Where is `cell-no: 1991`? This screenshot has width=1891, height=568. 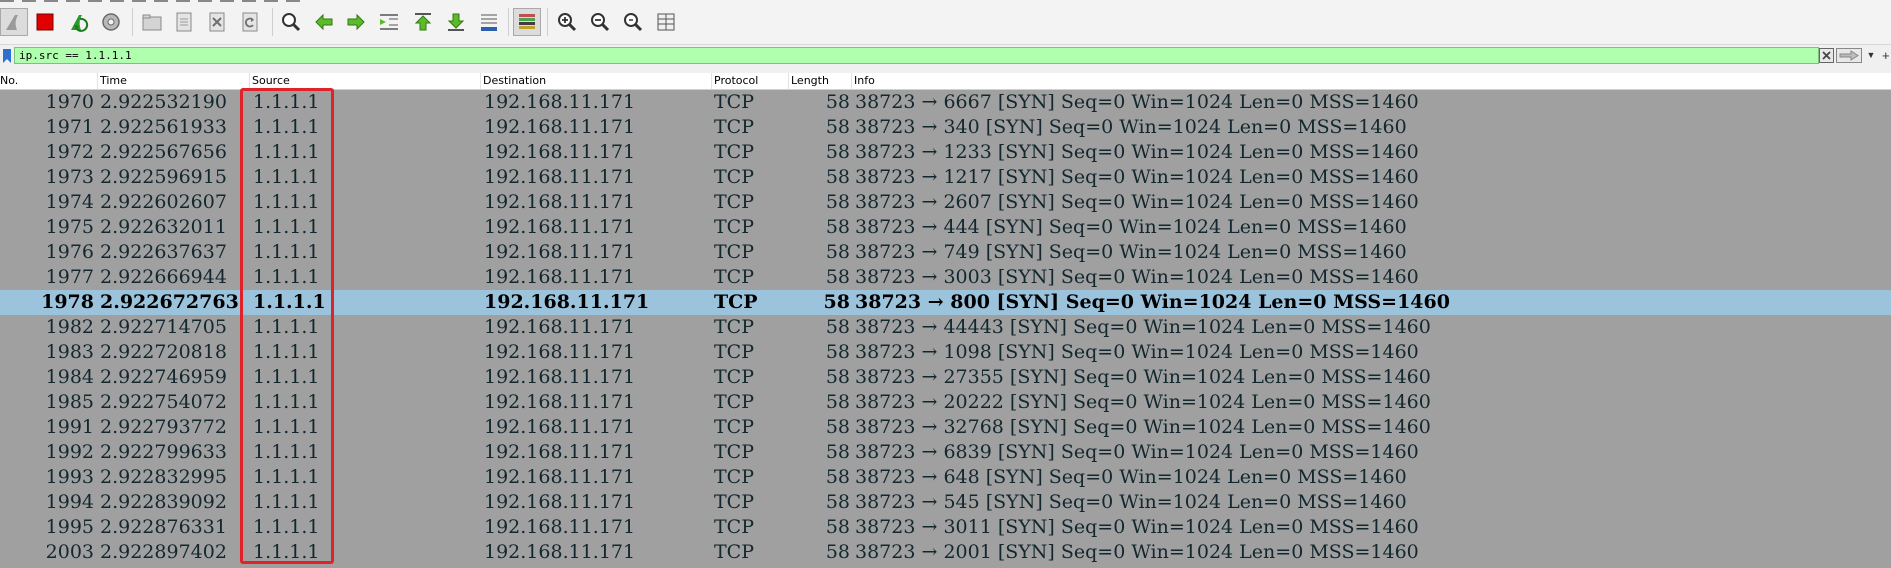 cell-no: 1991 is located at coordinates (69, 427).